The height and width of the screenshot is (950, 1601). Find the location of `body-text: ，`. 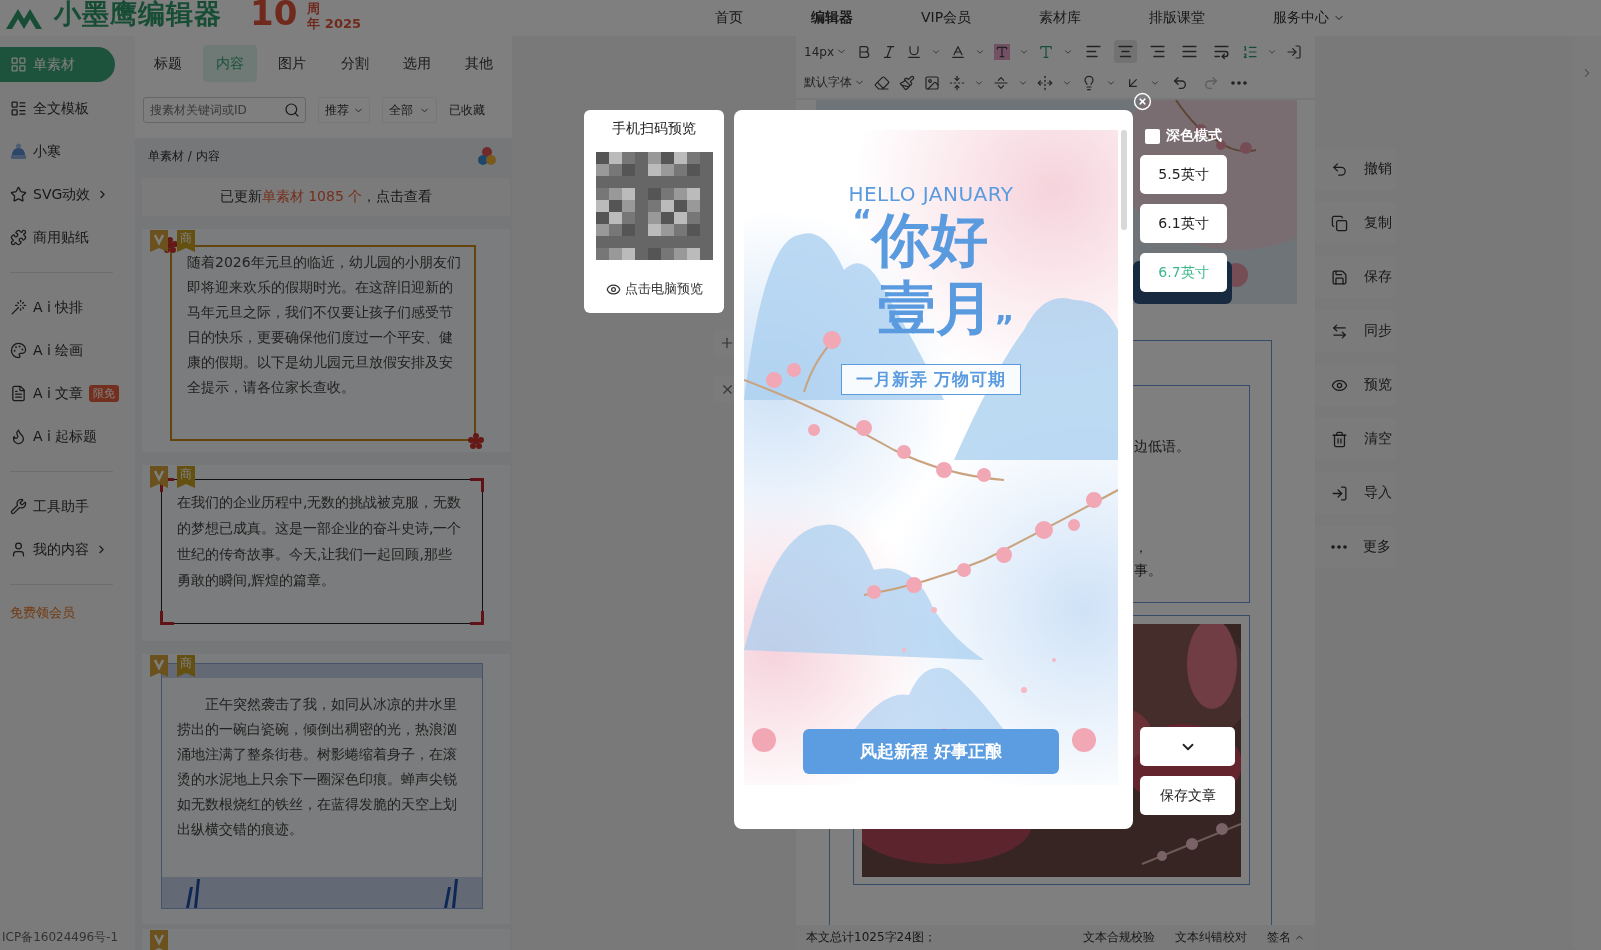

body-text: ， is located at coordinates (1141, 547).